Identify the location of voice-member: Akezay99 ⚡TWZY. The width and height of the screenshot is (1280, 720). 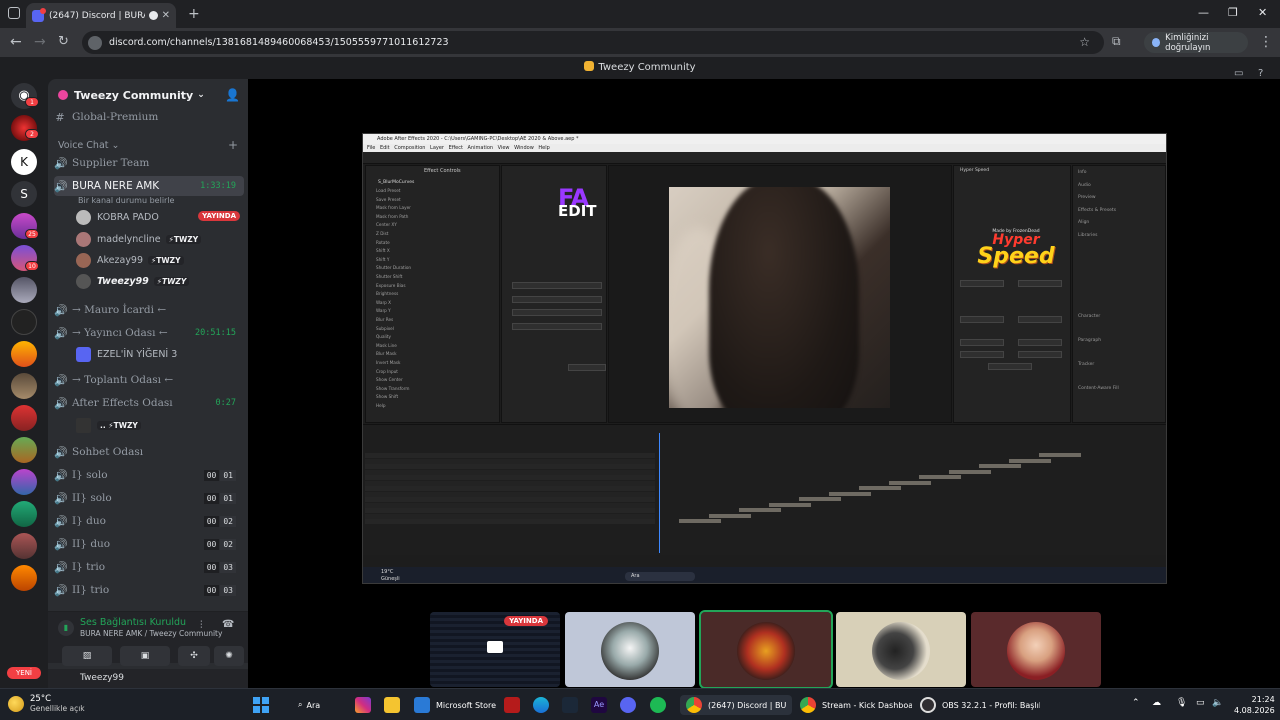
(161, 260).